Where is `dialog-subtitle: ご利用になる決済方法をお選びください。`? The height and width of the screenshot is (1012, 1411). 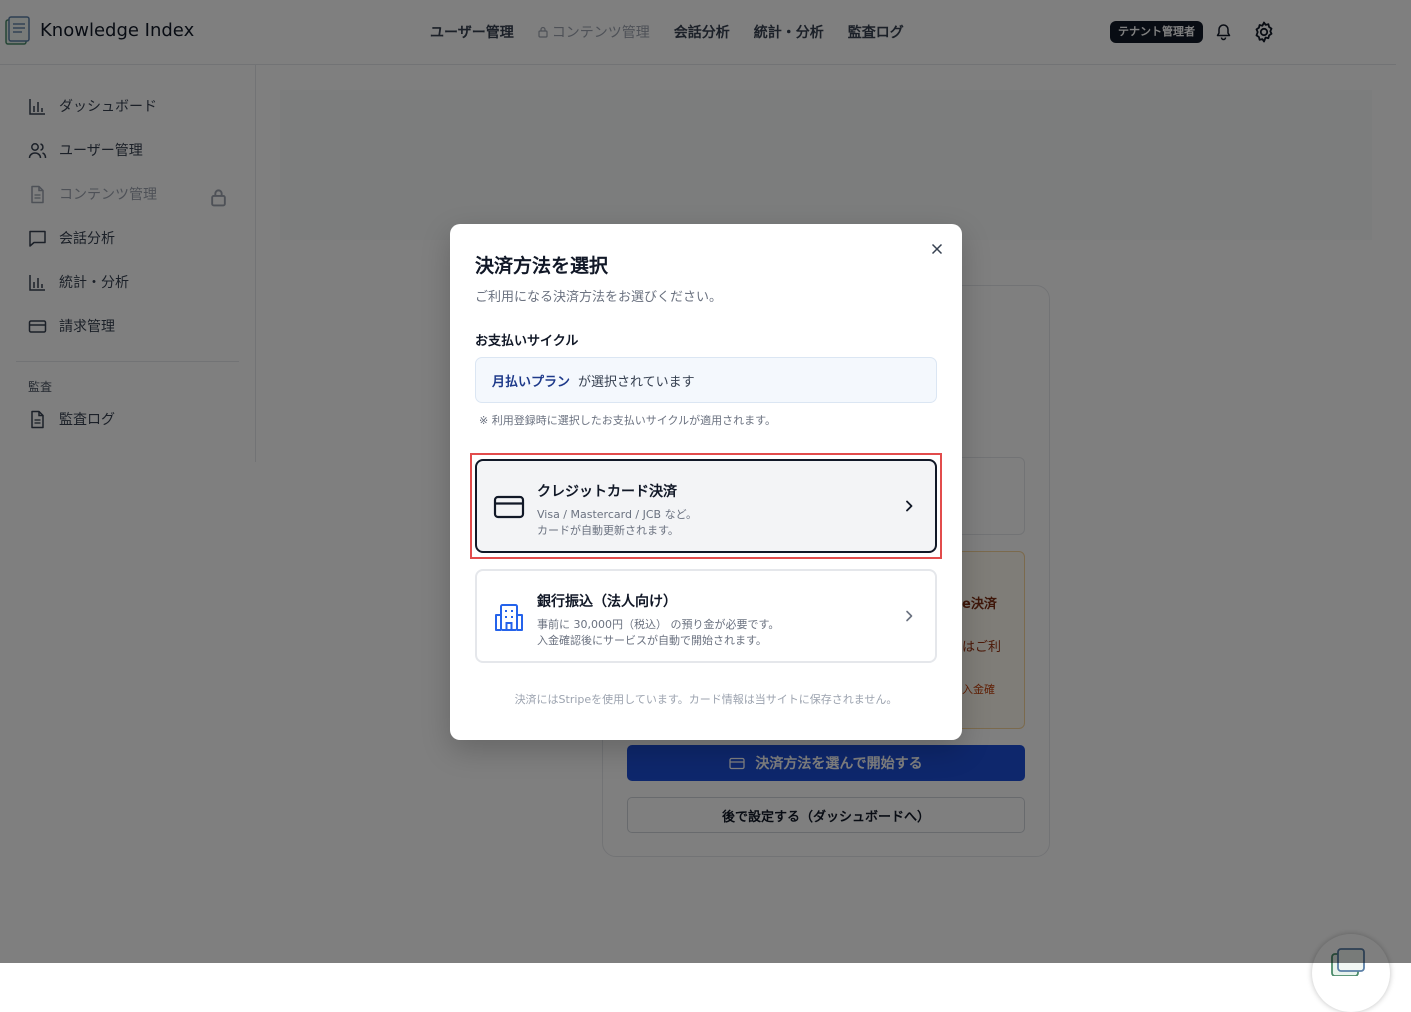
dialog-subtitle: ご利用になる決済方法をお選びください。 is located at coordinates (599, 297).